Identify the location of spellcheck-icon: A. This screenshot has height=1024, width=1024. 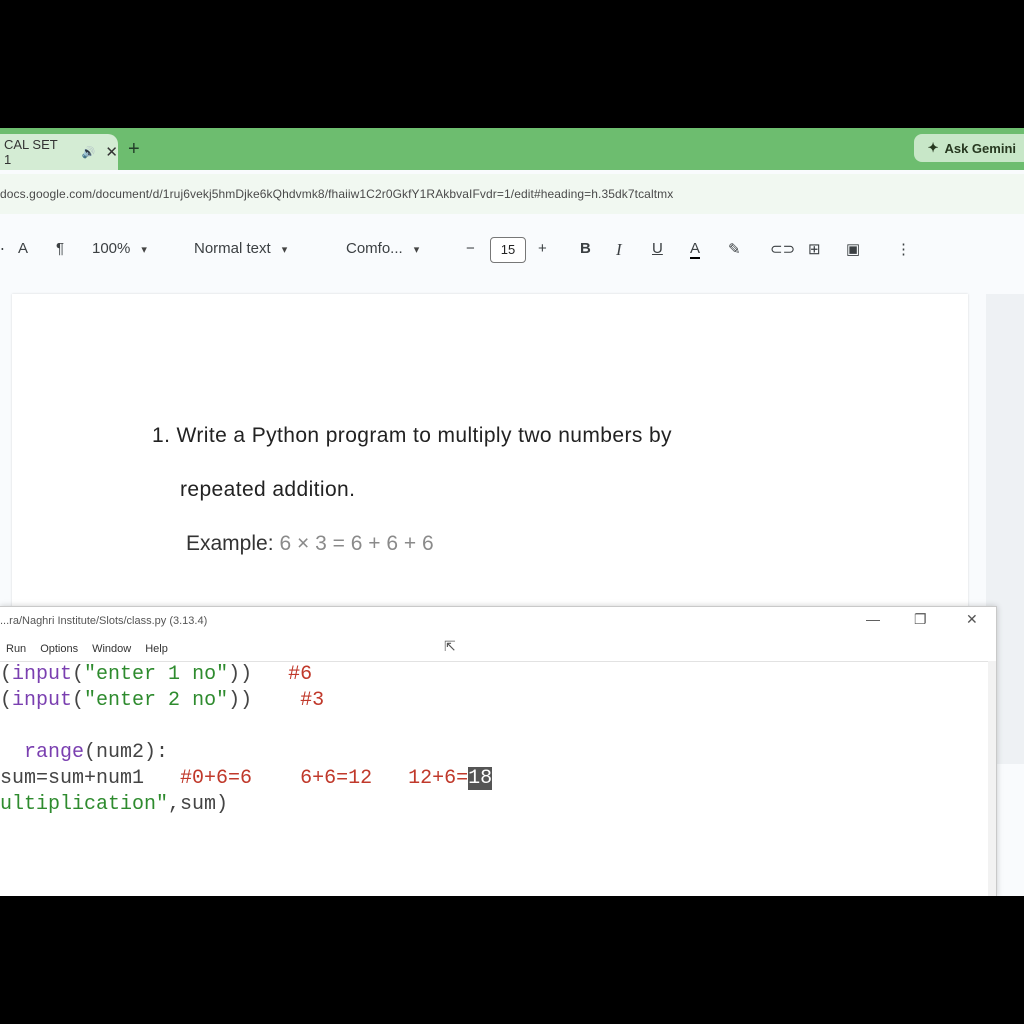
(23, 248).